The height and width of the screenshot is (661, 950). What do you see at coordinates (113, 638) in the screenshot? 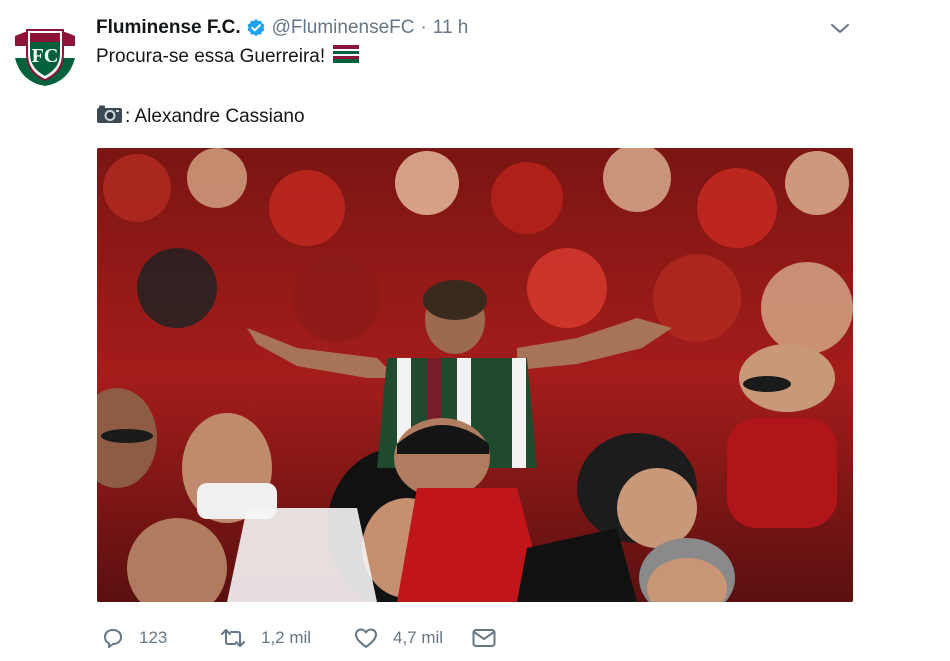
I see `reply-icon` at bounding box center [113, 638].